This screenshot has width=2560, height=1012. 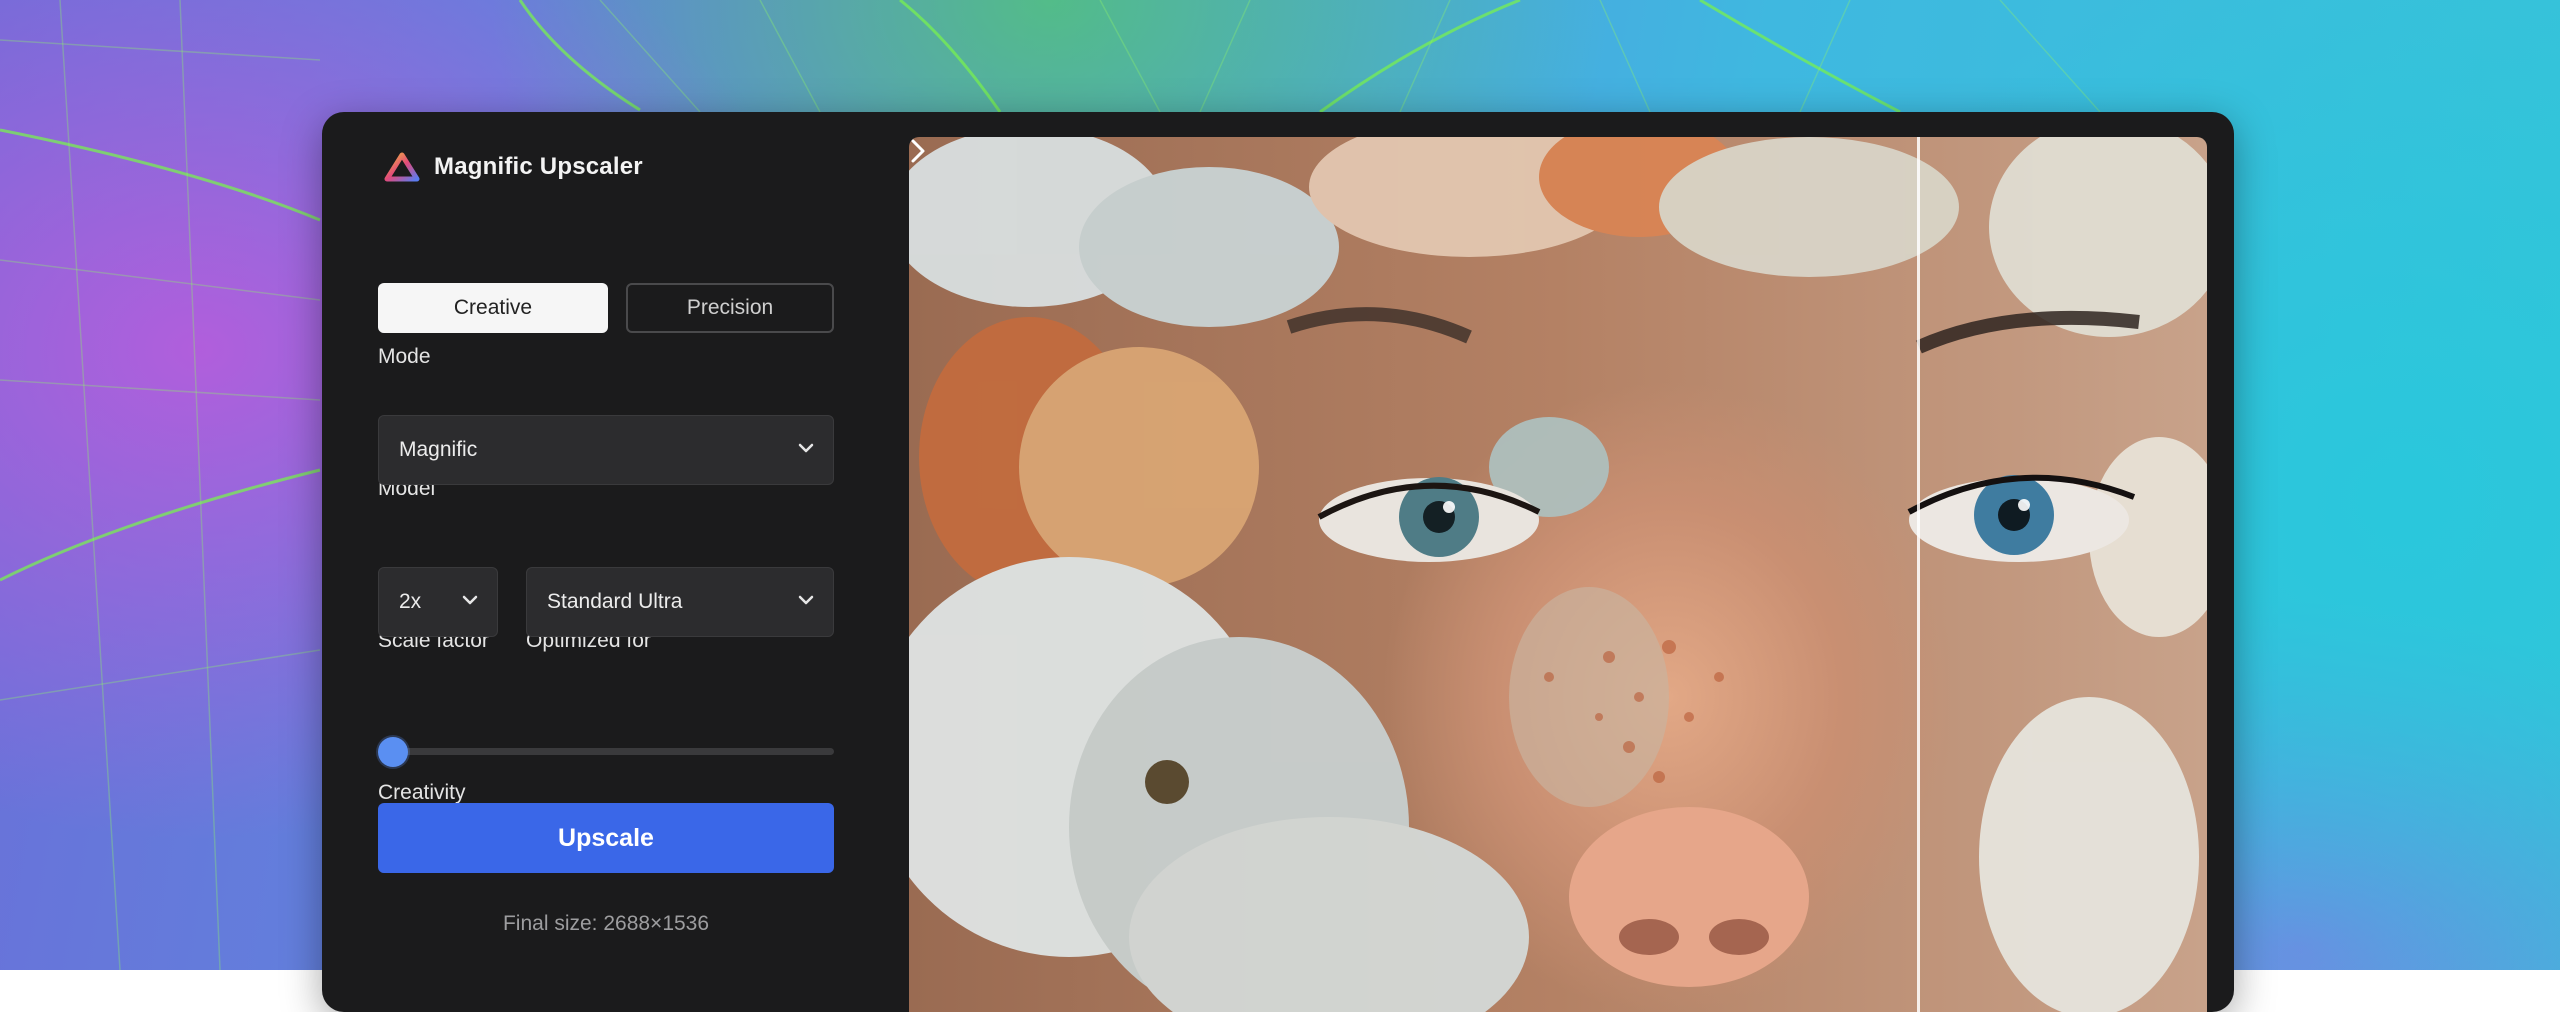 I want to click on mode-precision-button: Precision, so click(x=730, y=308).